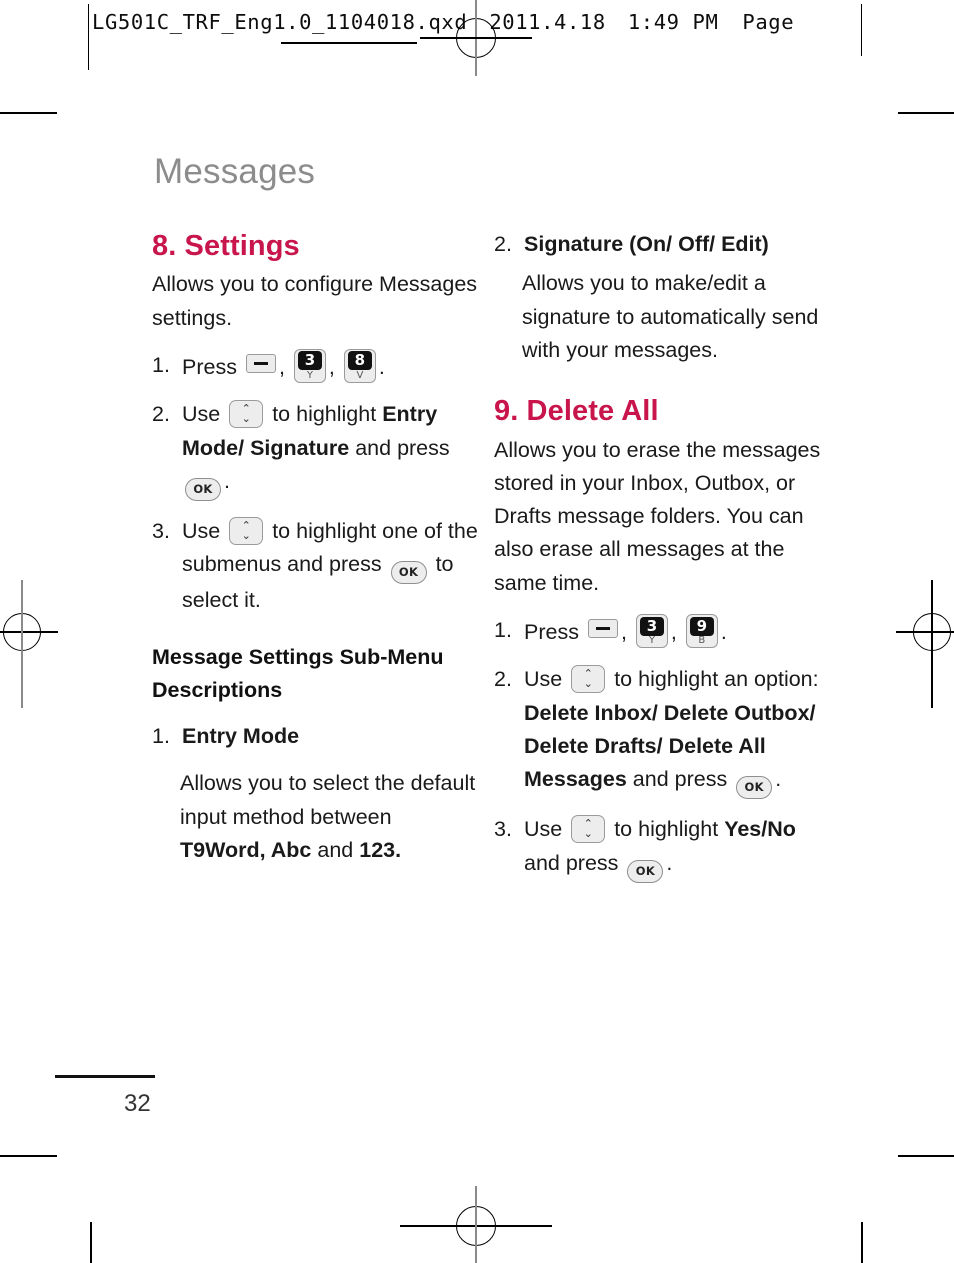  I want to click on signature-number: 2., so click(503, 244).